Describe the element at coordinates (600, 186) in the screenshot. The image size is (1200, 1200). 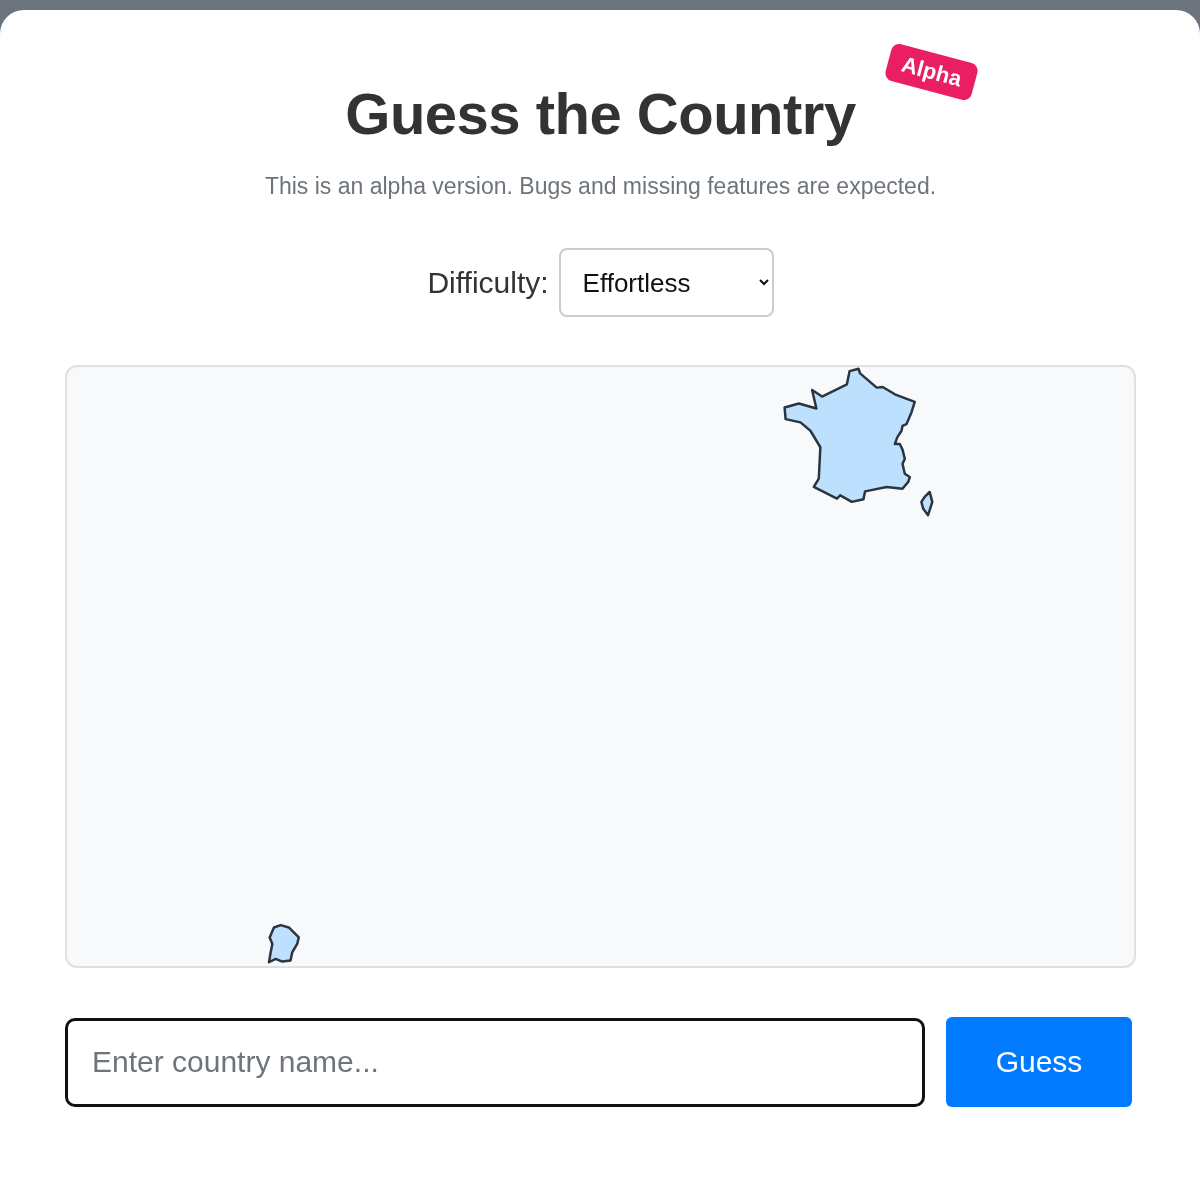
I see `subtitle: This is an alpha version. Bugs and missing features are expected.` at that location.